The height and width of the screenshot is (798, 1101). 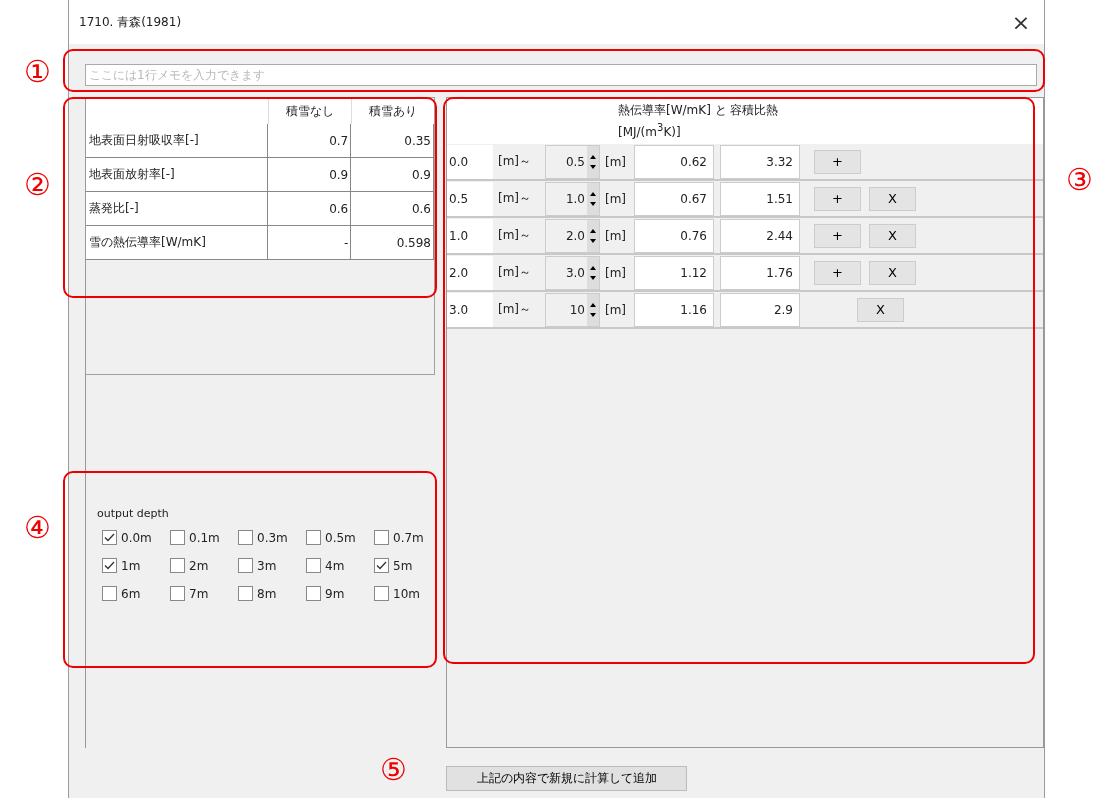 What do you see at coordinates (408, 537) in the screenshot?
I see `depth-checkbox: 0.7m` at bounding box center [408, 537].